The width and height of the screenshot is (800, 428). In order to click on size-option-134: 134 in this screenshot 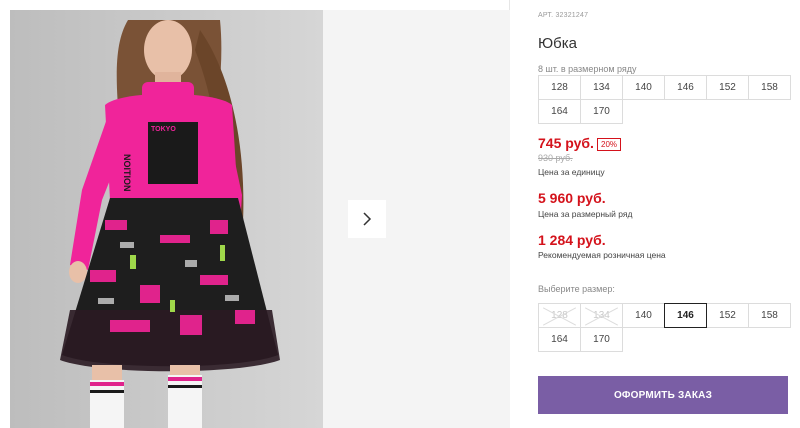, I will do `click(601, 315)`.